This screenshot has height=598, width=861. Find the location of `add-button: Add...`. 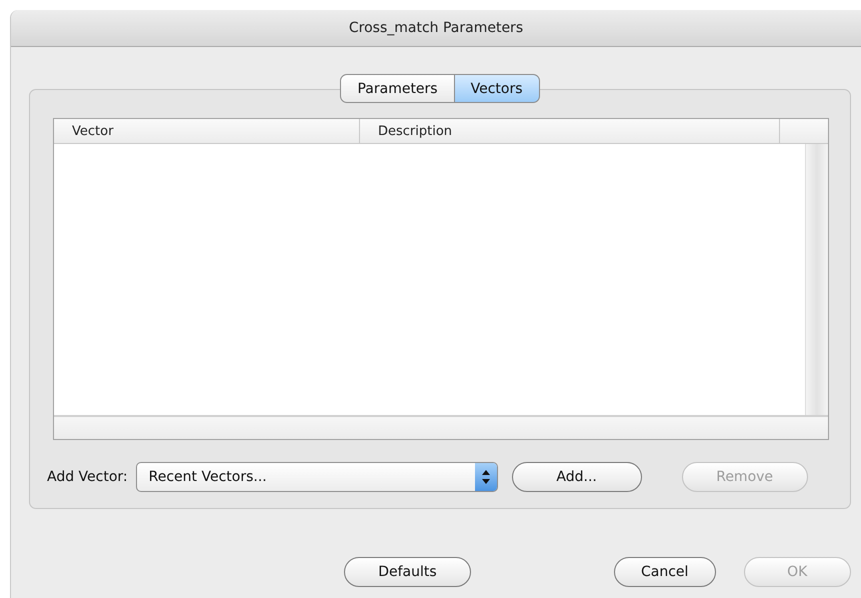

add-button: Add... is located at coordinates (577, 477).